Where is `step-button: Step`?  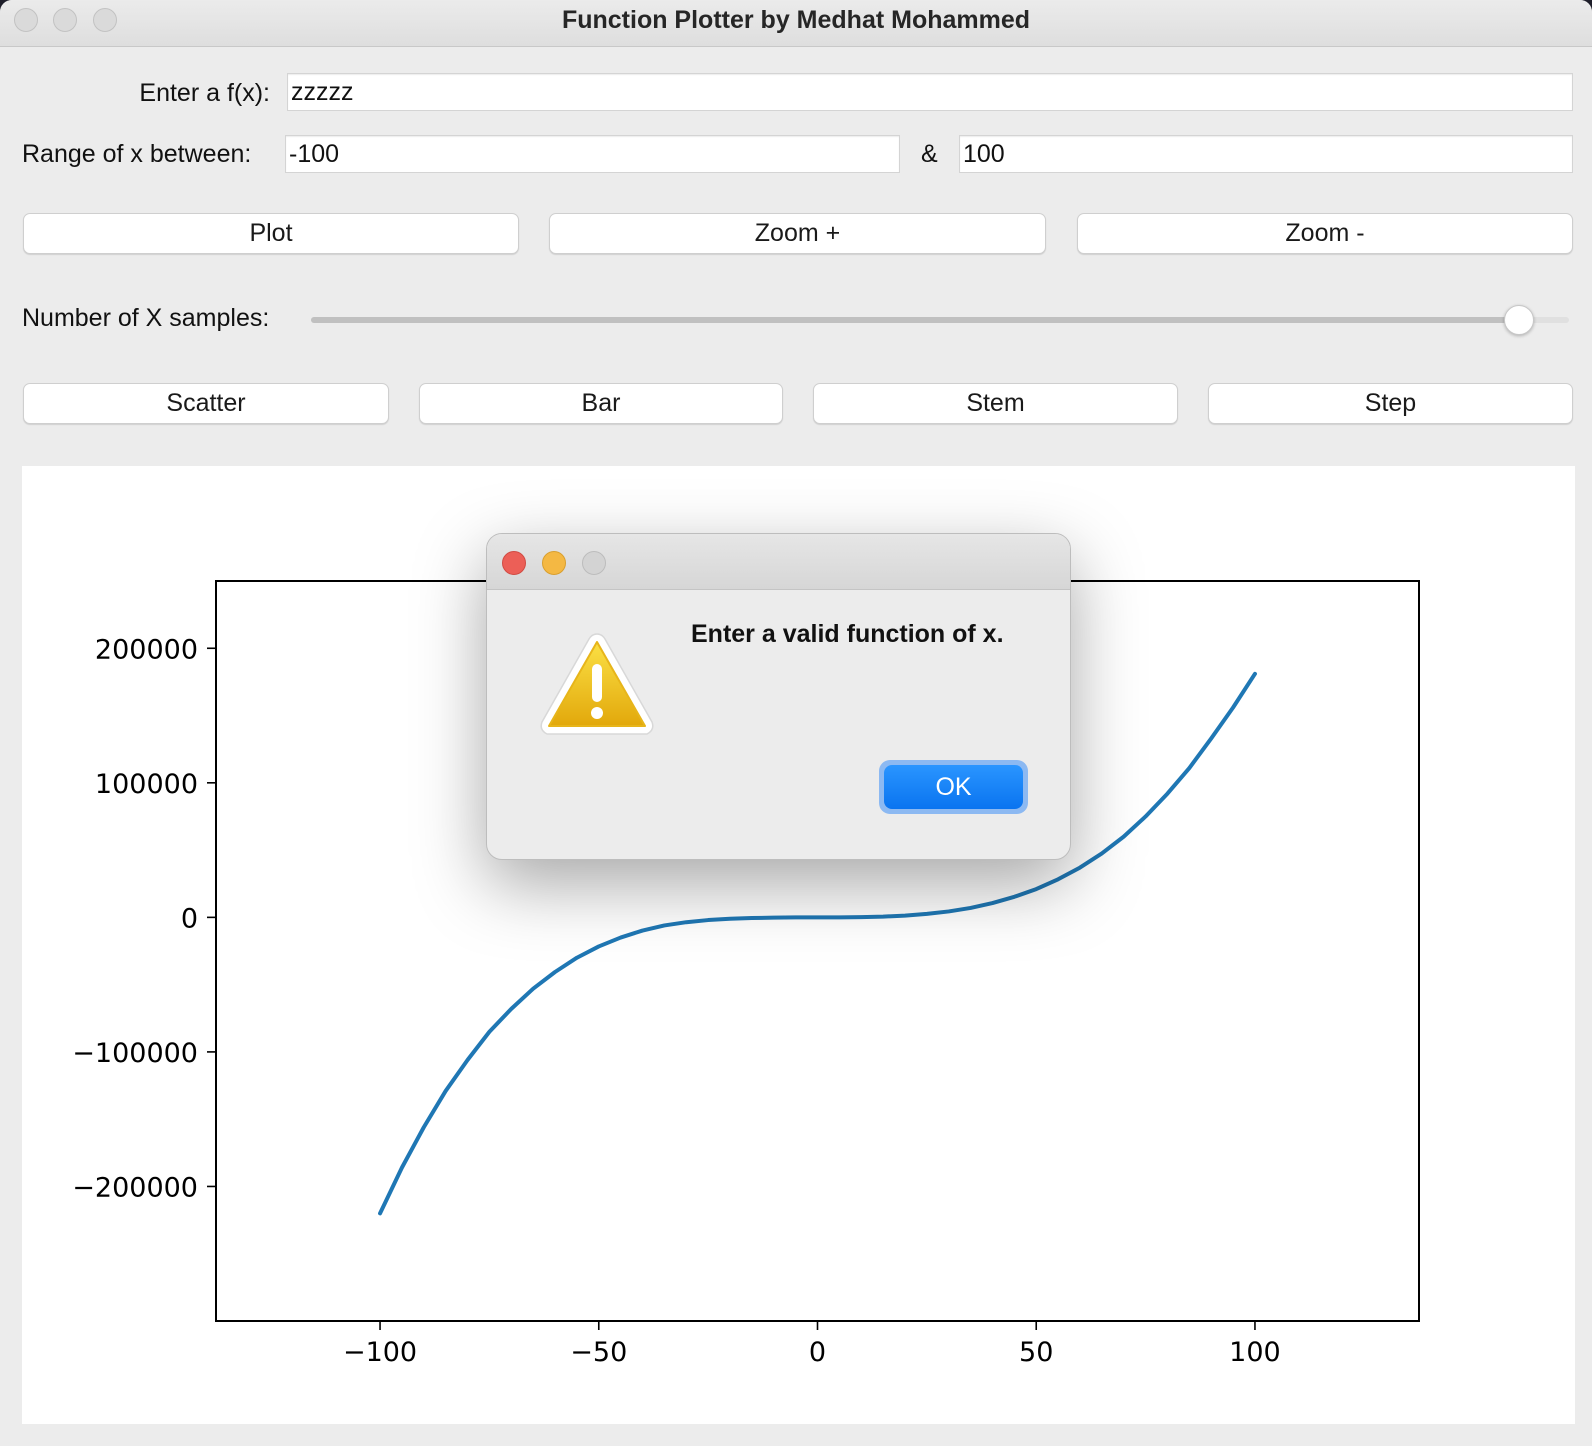
step-button: Step is located at coordinates (1390, 403).